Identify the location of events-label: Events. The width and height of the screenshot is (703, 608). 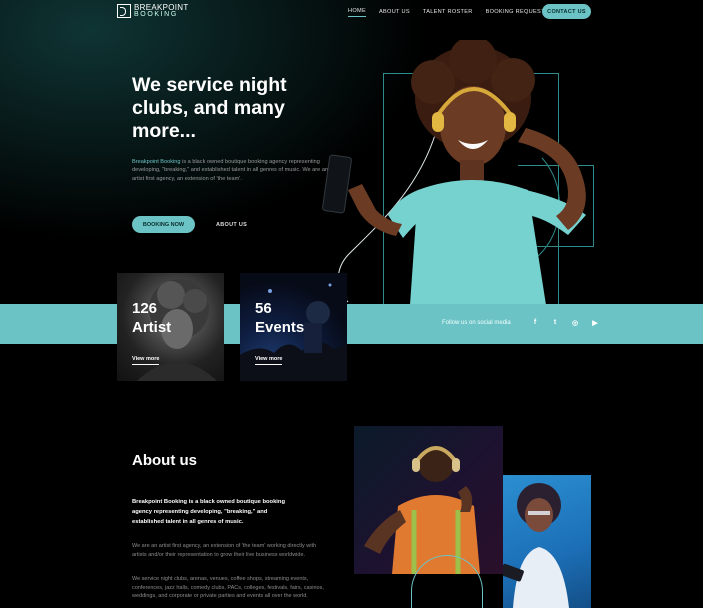
(280, 327).